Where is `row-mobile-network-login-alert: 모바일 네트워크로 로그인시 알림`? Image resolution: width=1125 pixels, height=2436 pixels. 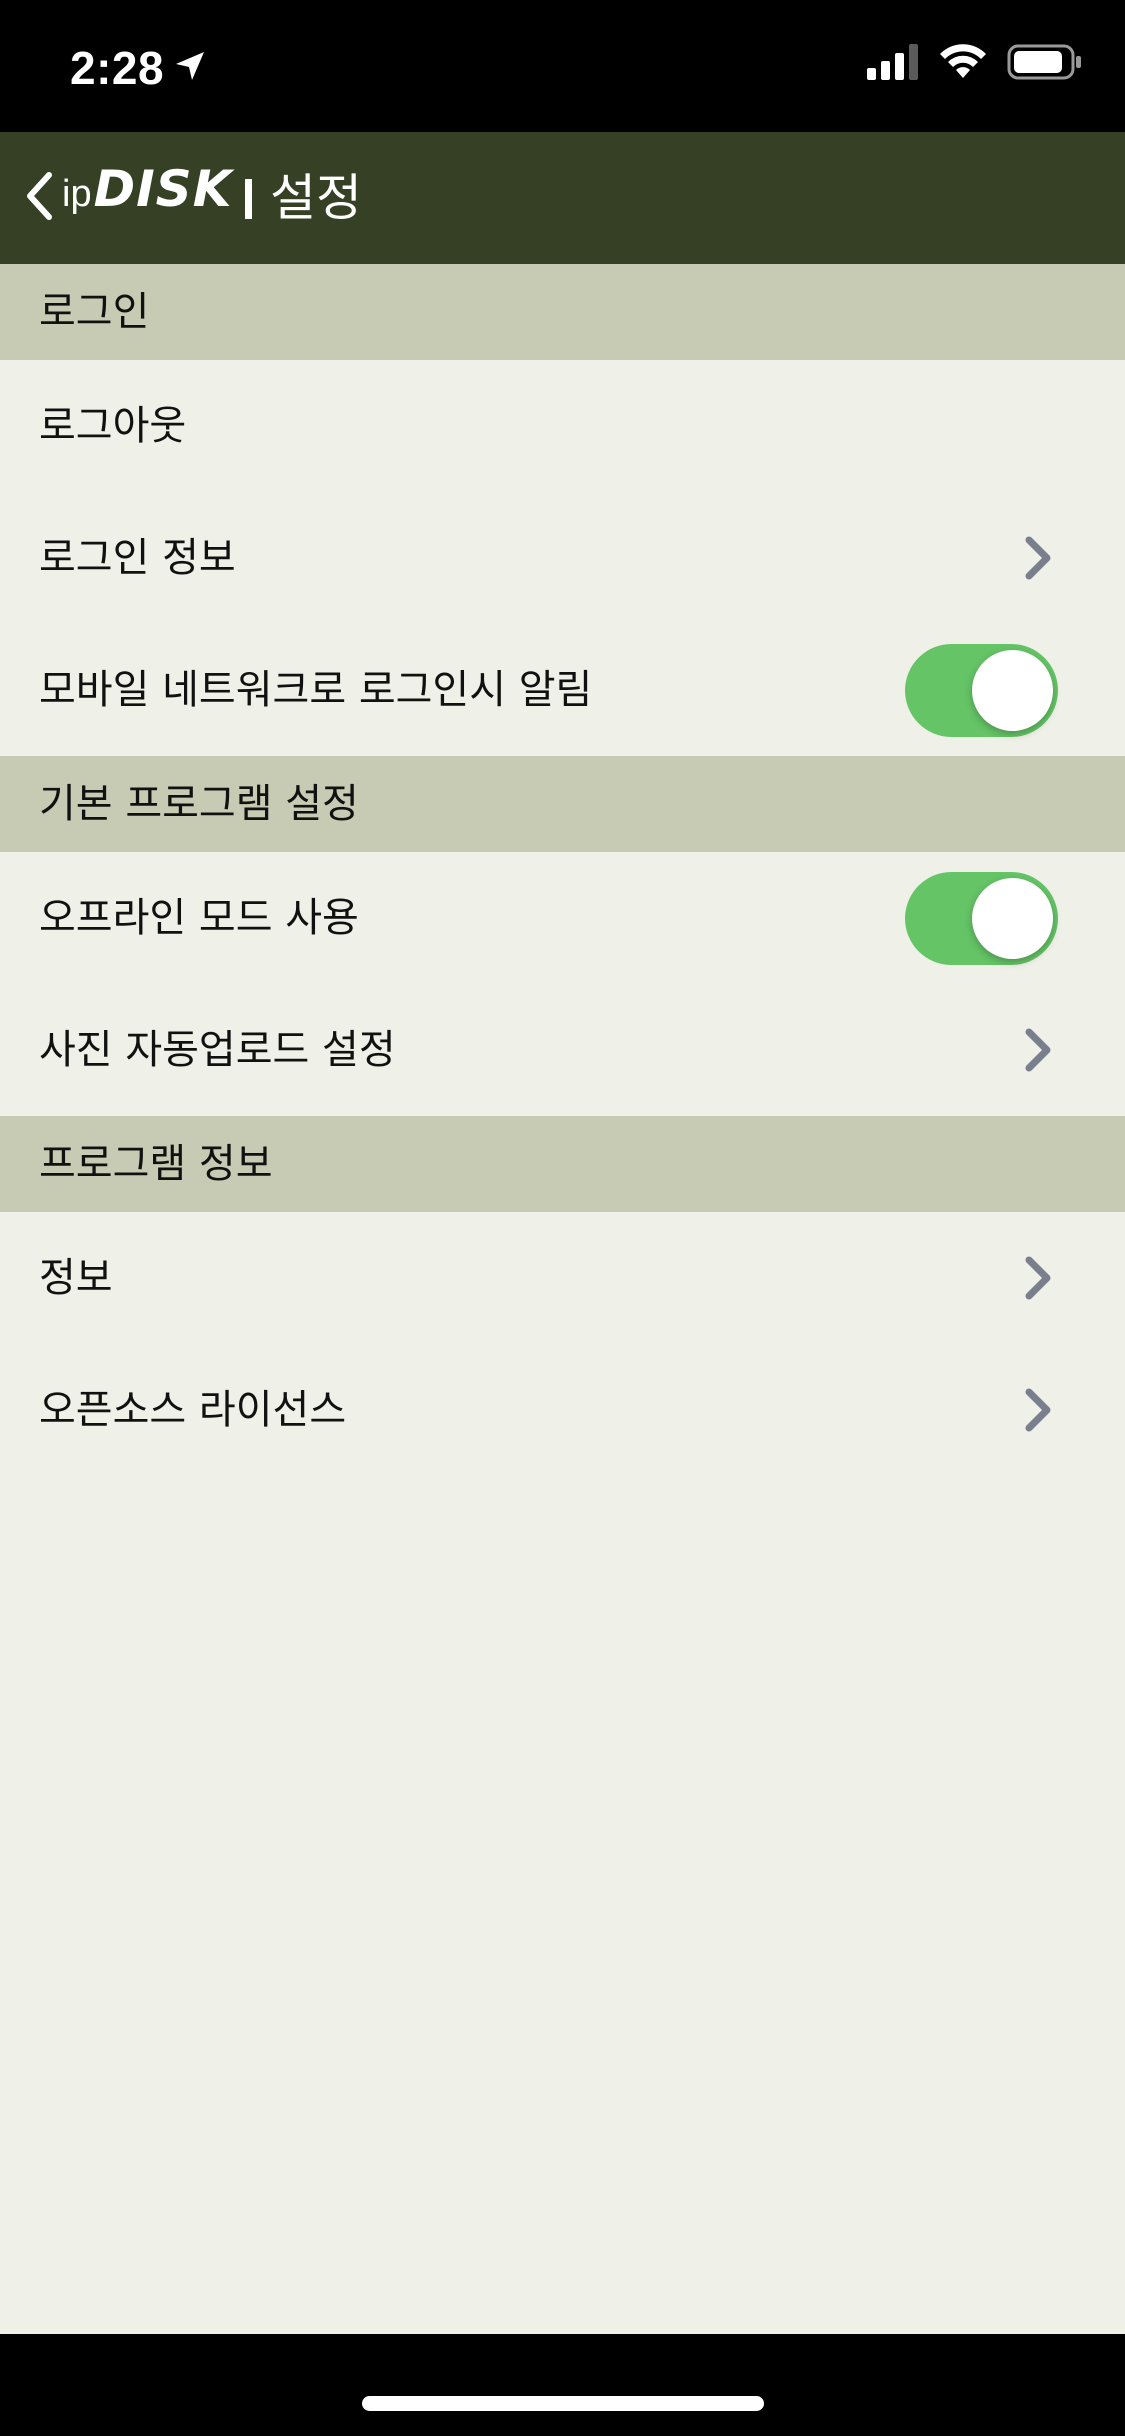 row-mobile-network-login-alert: 모바일 네트워크로 로그인시 알림 is located at coordinates (562, 690).